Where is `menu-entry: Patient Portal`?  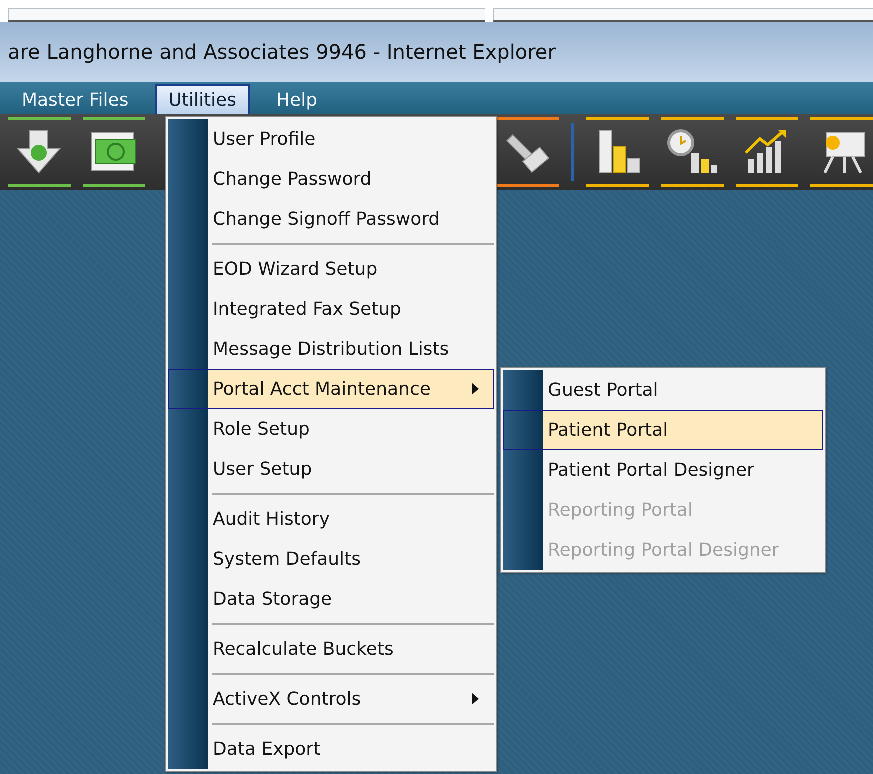
menu-entry: Patient Portal is located at coordinates (663, 430).